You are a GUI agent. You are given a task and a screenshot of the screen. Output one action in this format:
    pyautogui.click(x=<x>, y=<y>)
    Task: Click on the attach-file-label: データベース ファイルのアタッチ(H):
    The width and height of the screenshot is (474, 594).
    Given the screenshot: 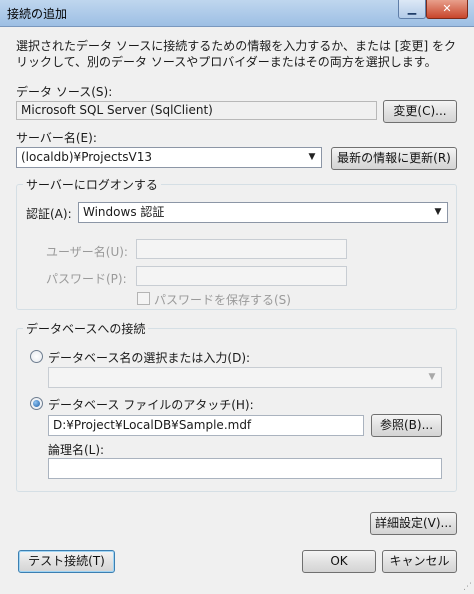 What is the action you would take?
    pyautogui.click(x=151, y=405)
    